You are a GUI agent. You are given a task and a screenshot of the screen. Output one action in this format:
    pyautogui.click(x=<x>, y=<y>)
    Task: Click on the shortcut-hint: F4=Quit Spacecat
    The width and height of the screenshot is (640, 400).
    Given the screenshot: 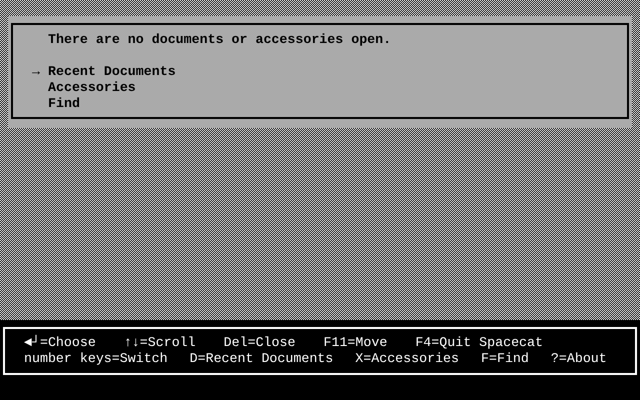 What is the action you would take?
    pyautogui.click(x=479, y=343)
    